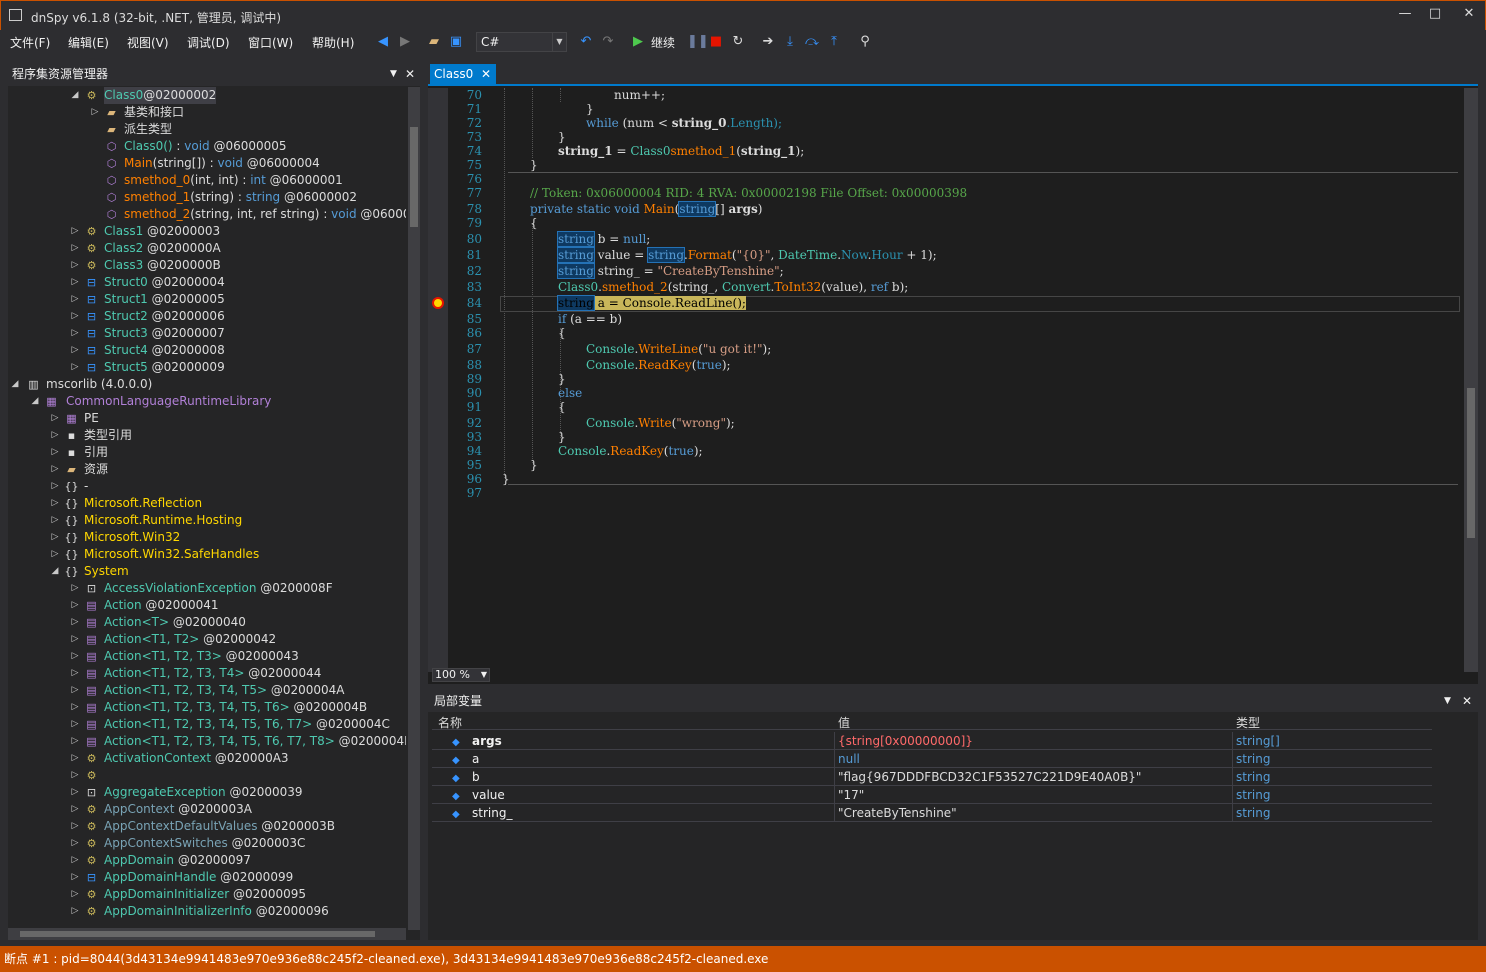  I want to click on tree-node: ▷ ▰ 基类和接口, so click(207, 112).